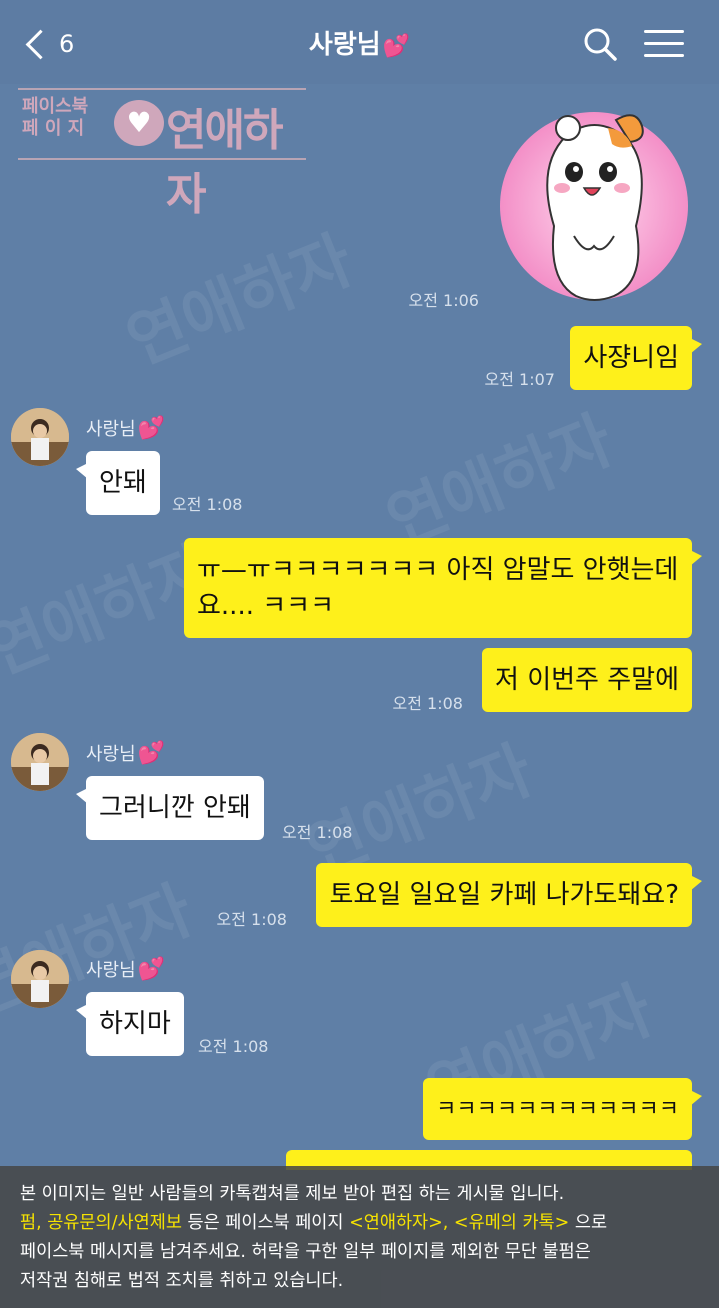 The width and height of the screenshot is (719, 1308). Describe the element at coordinates (664, 31) in the screenshot. I see `menu-icon` at that location.